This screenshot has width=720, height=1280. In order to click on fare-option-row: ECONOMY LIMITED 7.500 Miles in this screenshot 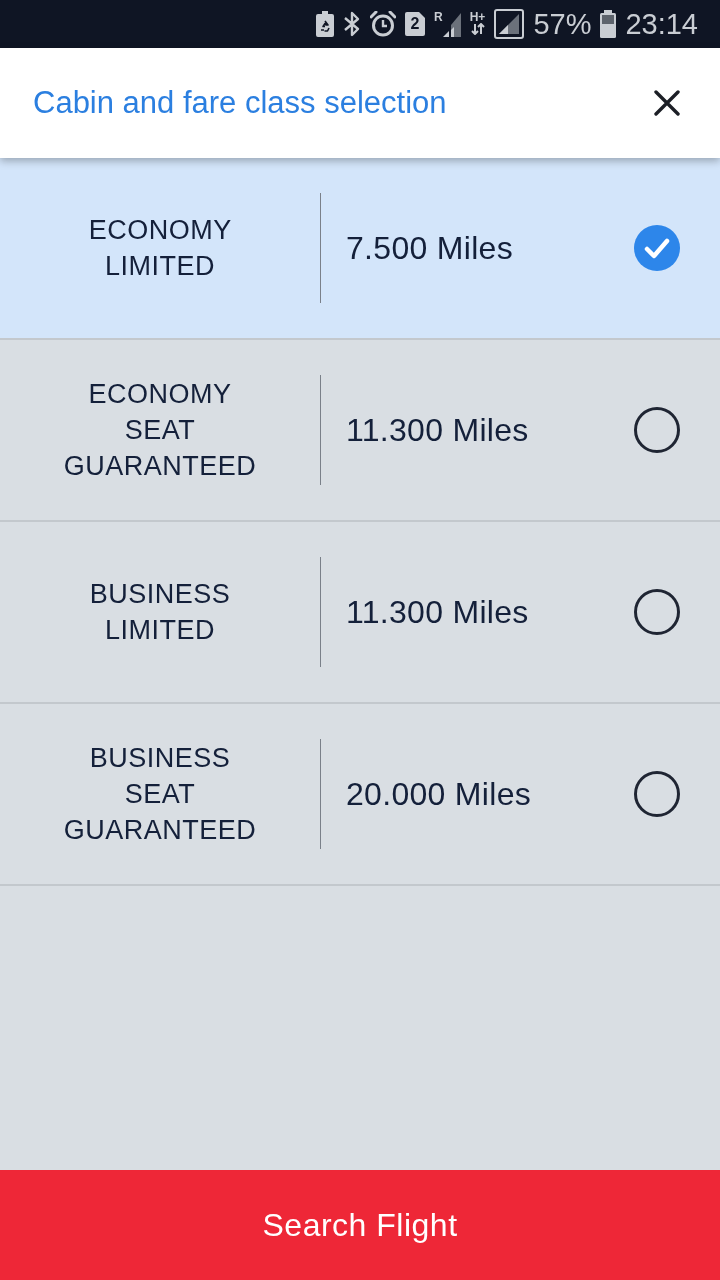, I will do `click(360, 249)`.